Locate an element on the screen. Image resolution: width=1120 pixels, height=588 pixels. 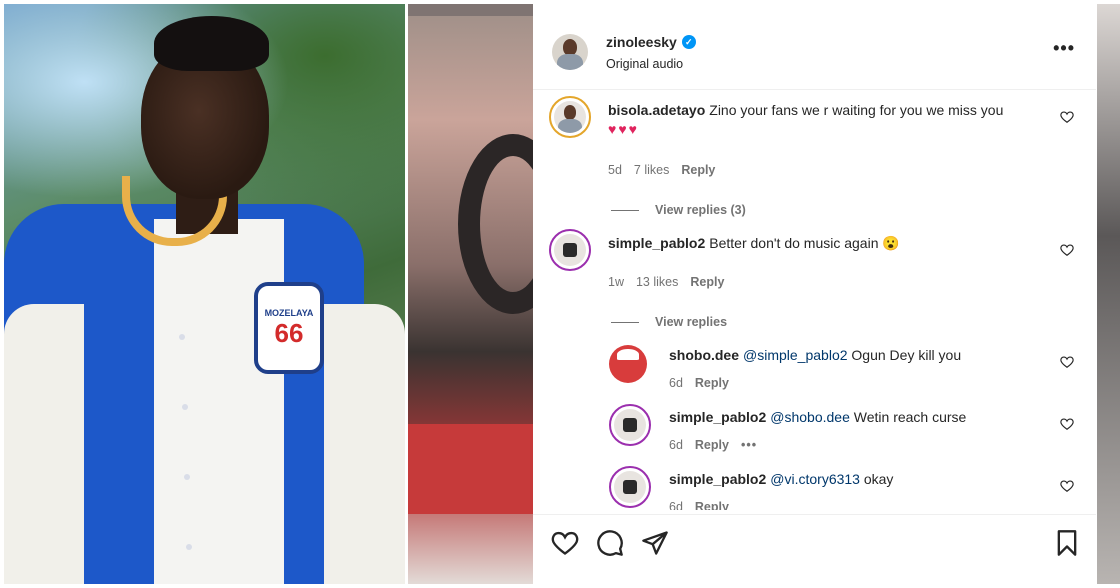
reply-body: Ogun Dey kill you is located at coordinates (906, 355).